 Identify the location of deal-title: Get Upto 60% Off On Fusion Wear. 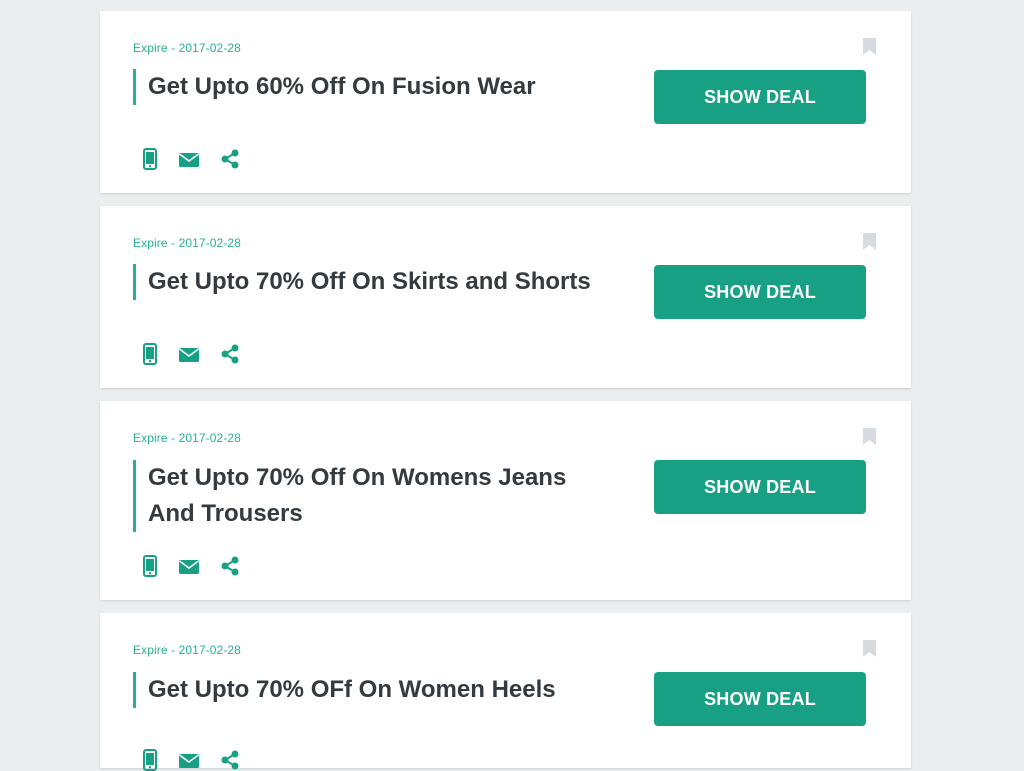
(383, 87).